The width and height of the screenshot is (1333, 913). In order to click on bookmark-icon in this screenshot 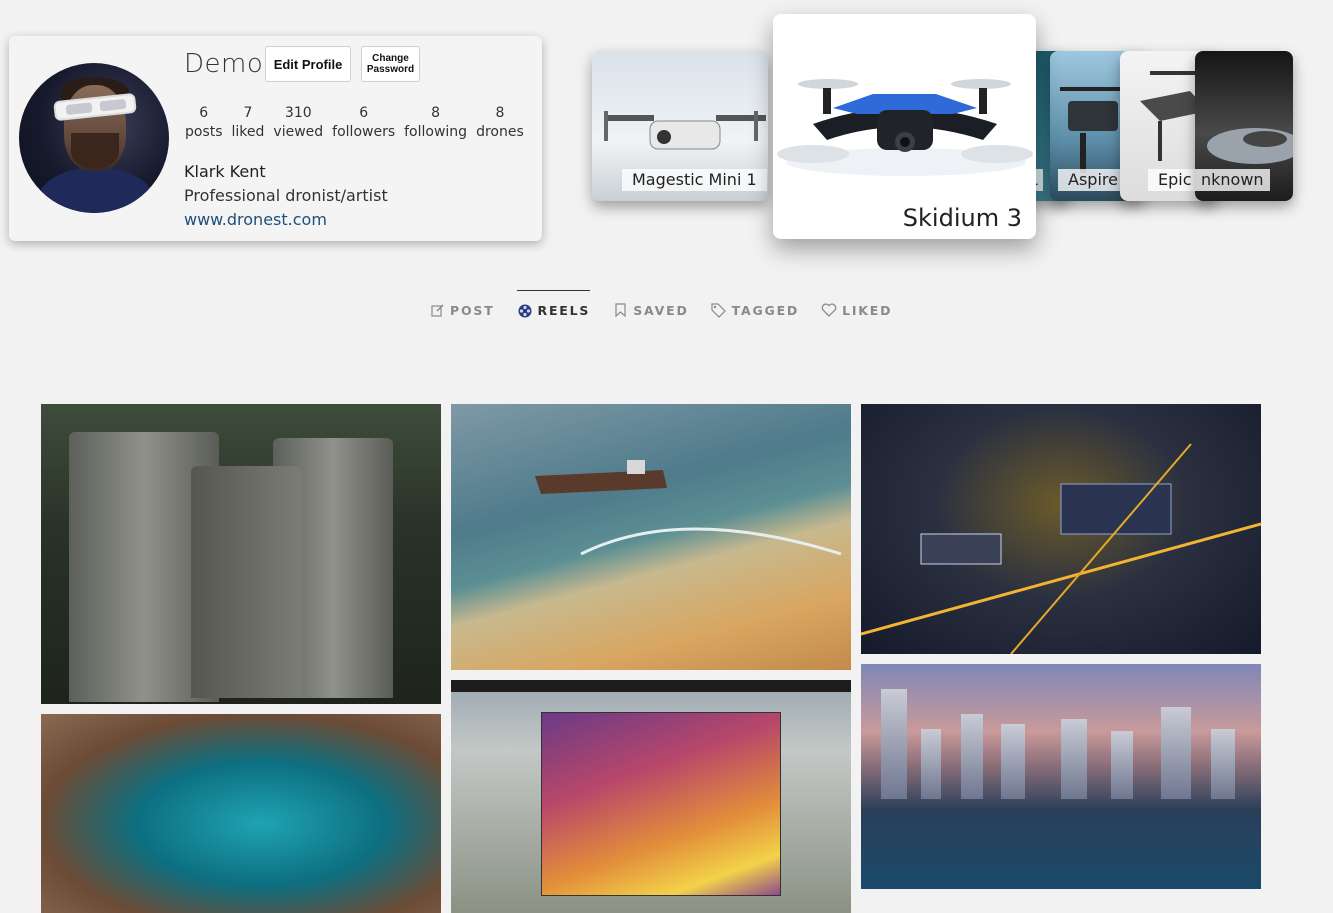, I will do `click(620, 310)`.